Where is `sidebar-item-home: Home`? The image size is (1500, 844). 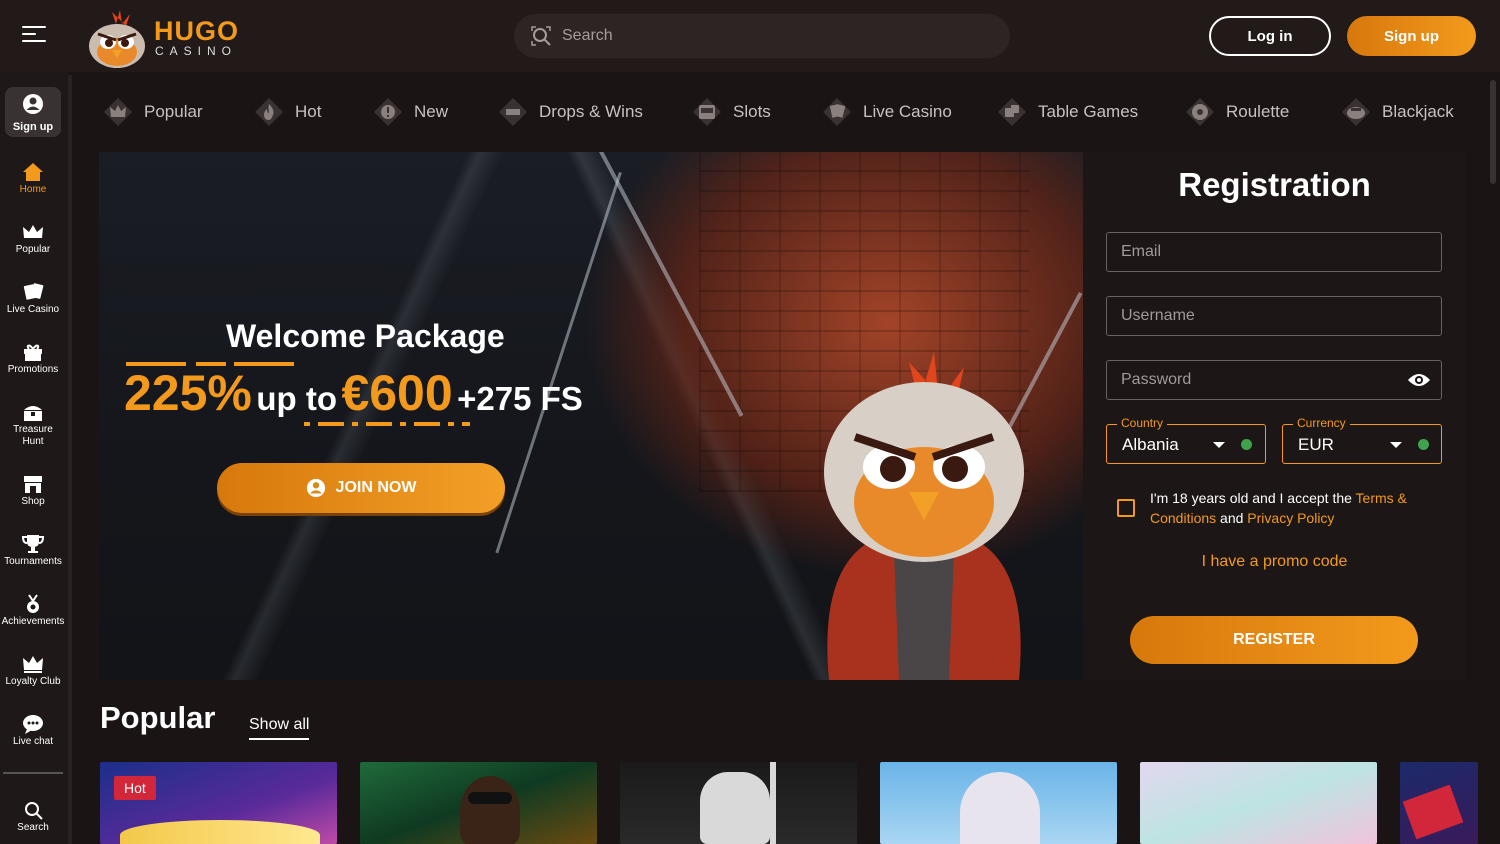 sidebar-item-home: Home is located at coordinates (33, 188).